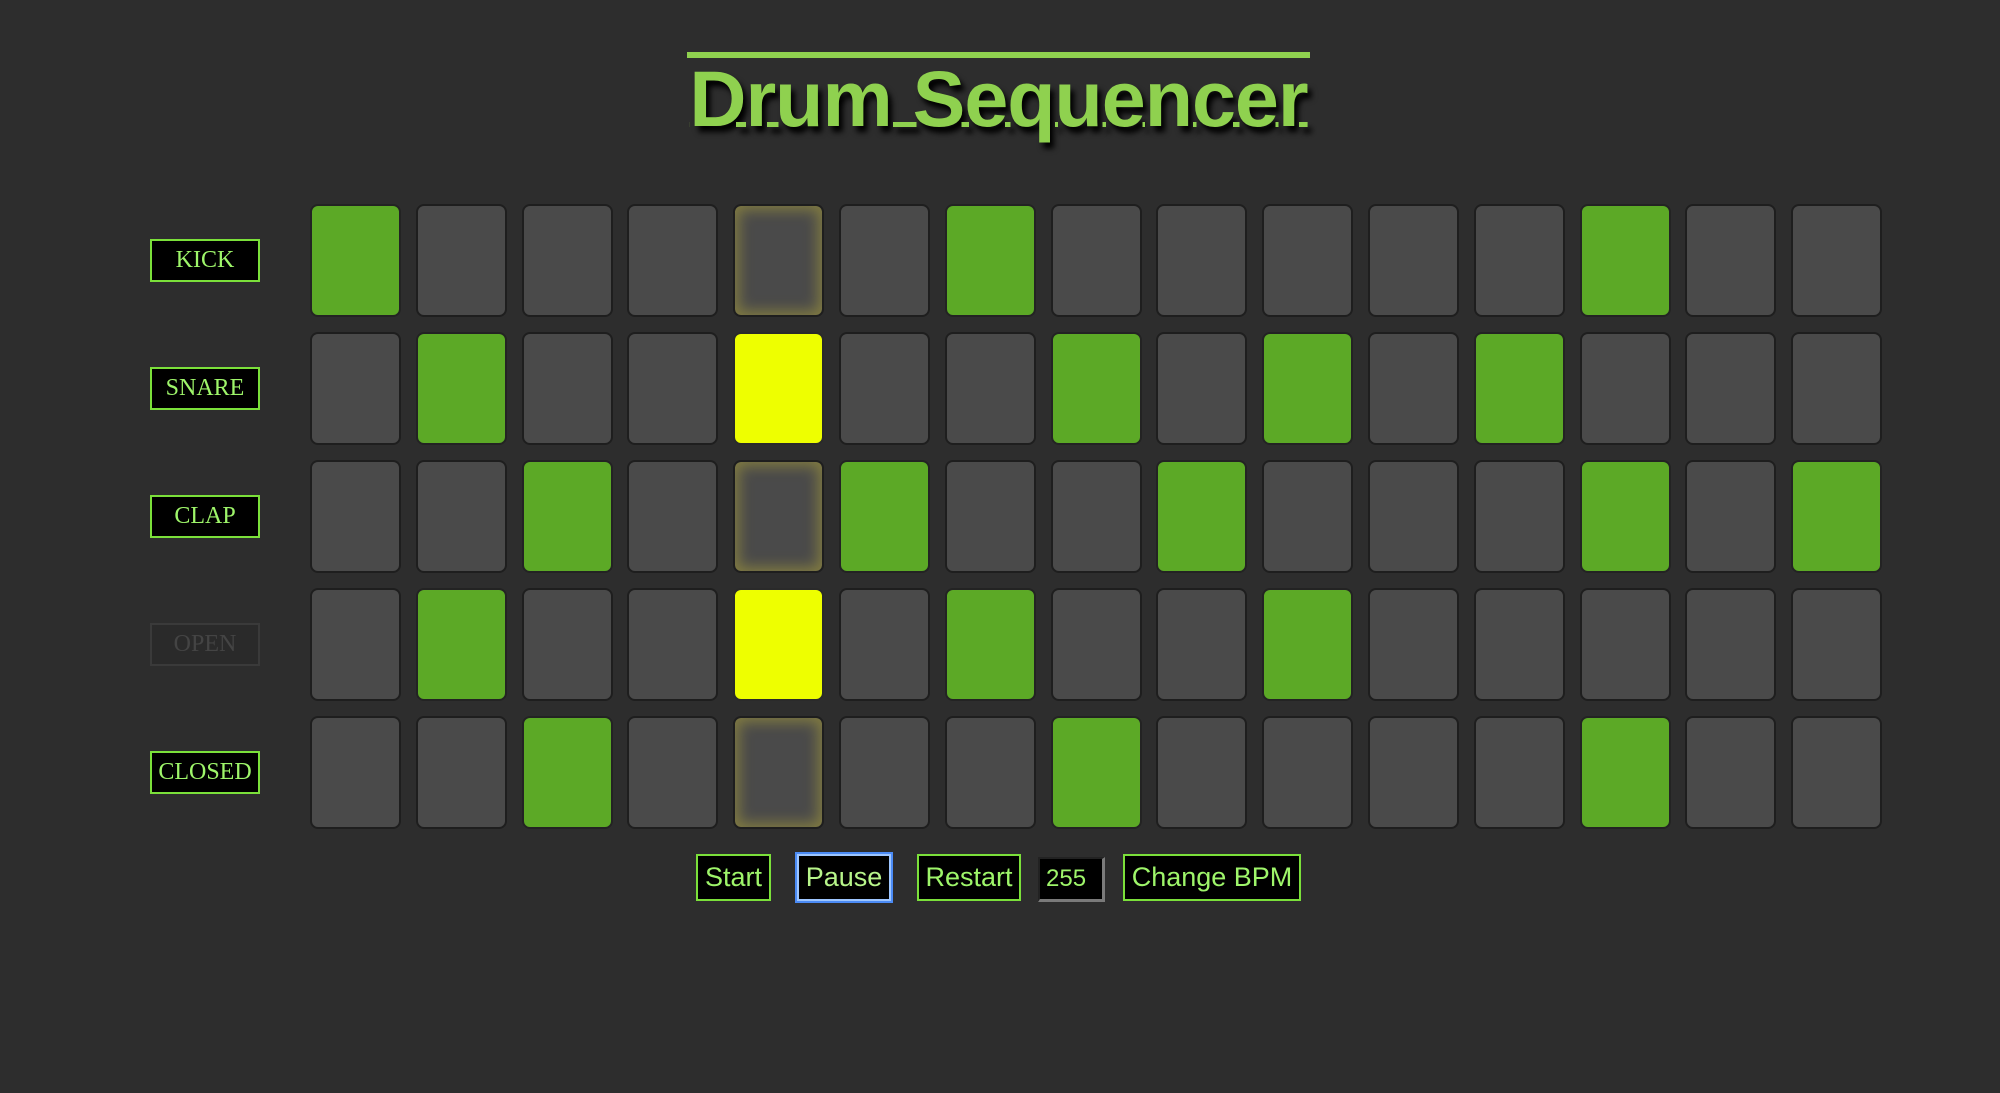 The height and width of the screenshot is (1093, 2000). What do you see at coordinates (205, 388) in the screenshot?
I see `track-label-snare: SNARE` at bounding box center [205, 388].